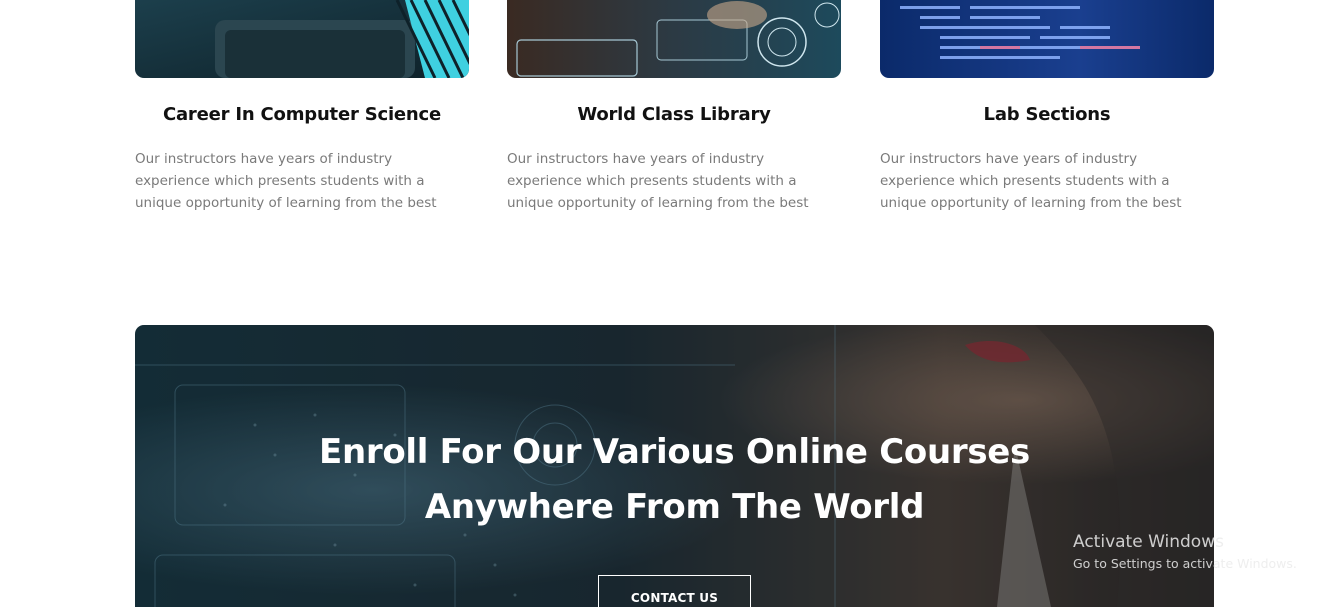 The width and height of the screenshot is (1331, 607). What do you see at coordinates (674, 452) in the screenshot?
I see `banner-heading-line1: Enroll For Our Various Online Courses` at bounding box center [674, 452].